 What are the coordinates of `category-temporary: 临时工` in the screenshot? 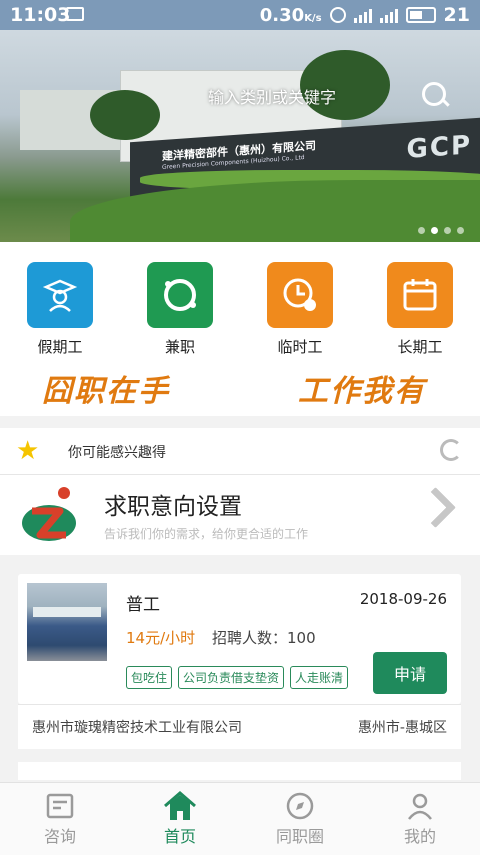 It's located at (300, 309).